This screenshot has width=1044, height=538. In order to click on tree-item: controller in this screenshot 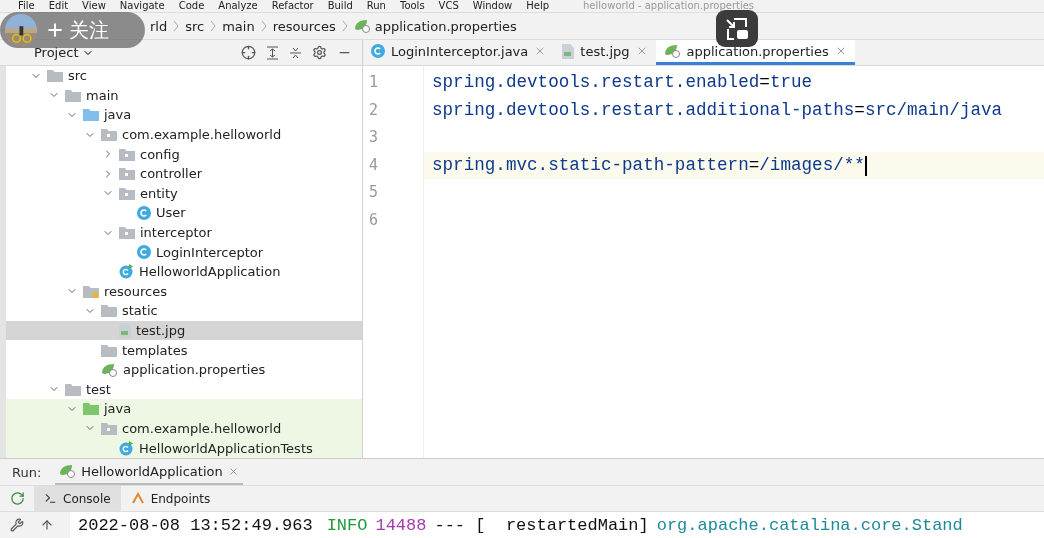, I will do `click(184, 173)`.